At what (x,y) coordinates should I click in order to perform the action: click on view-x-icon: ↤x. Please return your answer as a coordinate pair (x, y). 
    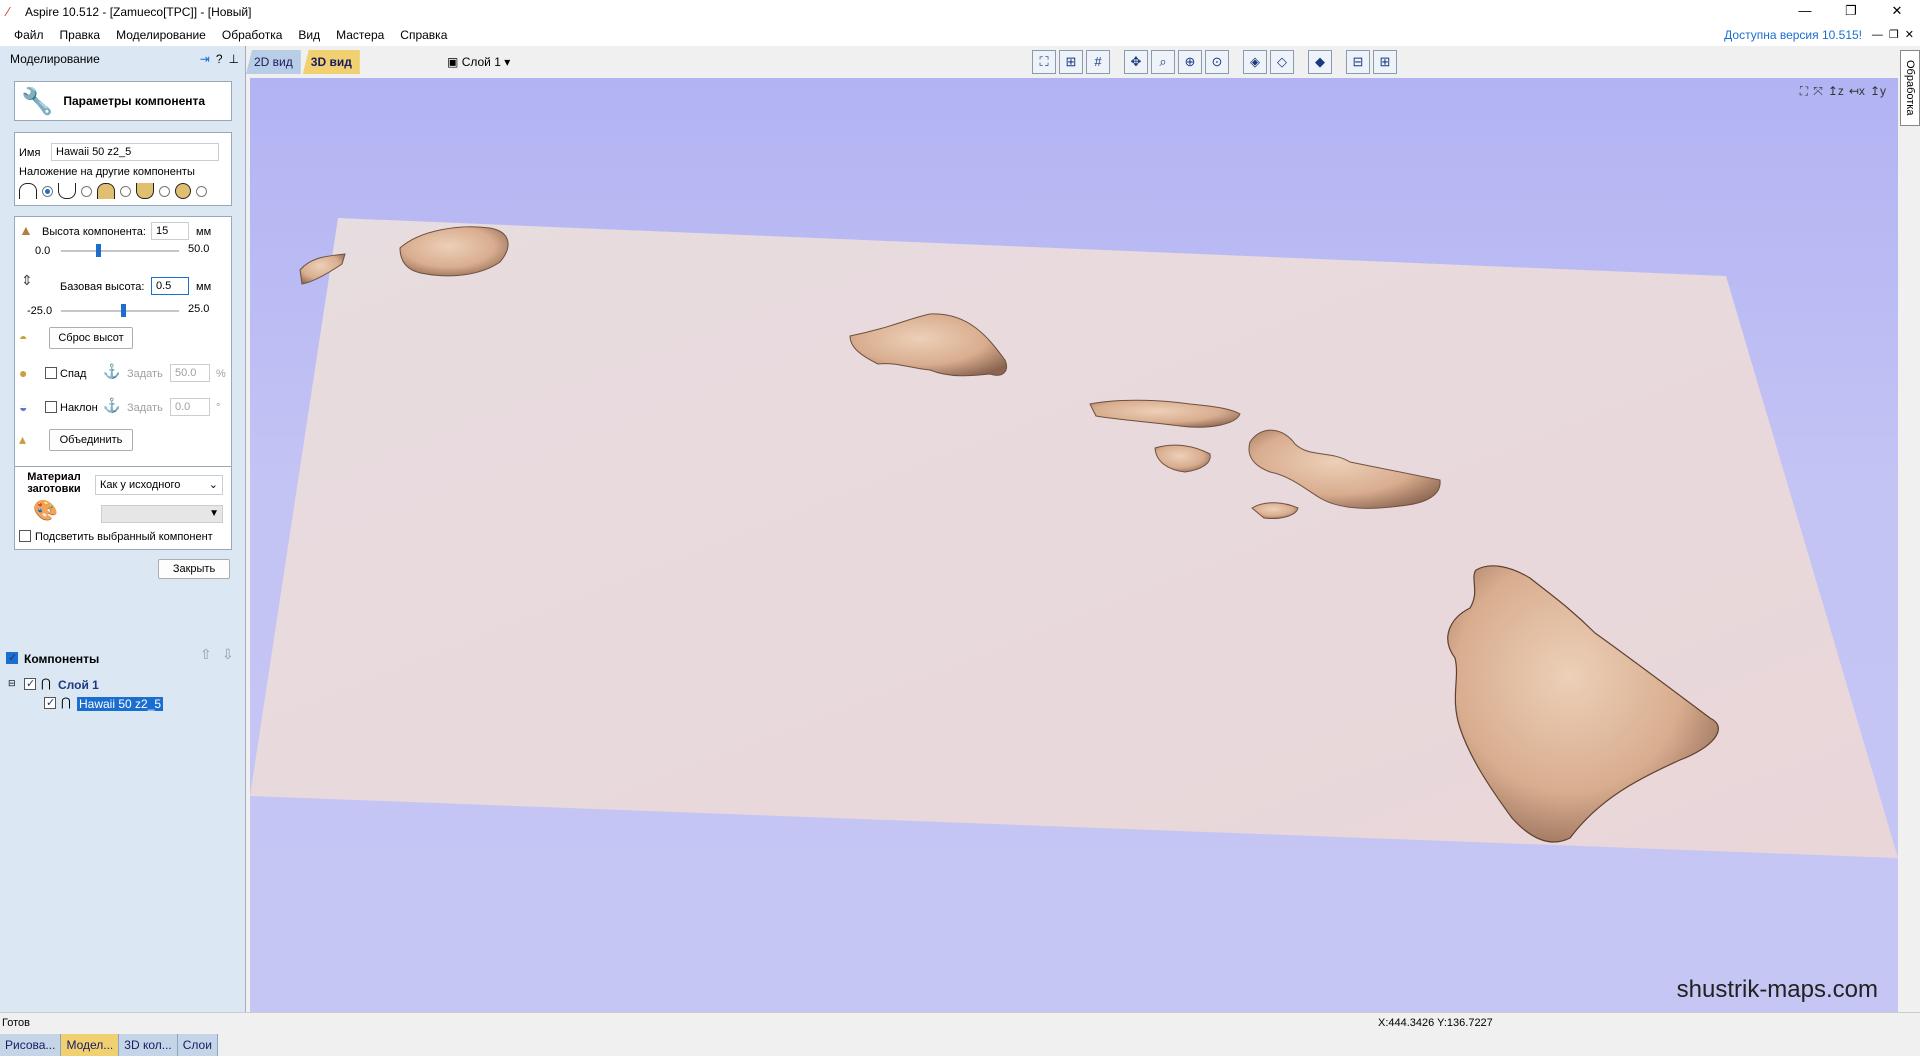
    Looking at the image, I should click on (1857, 91).